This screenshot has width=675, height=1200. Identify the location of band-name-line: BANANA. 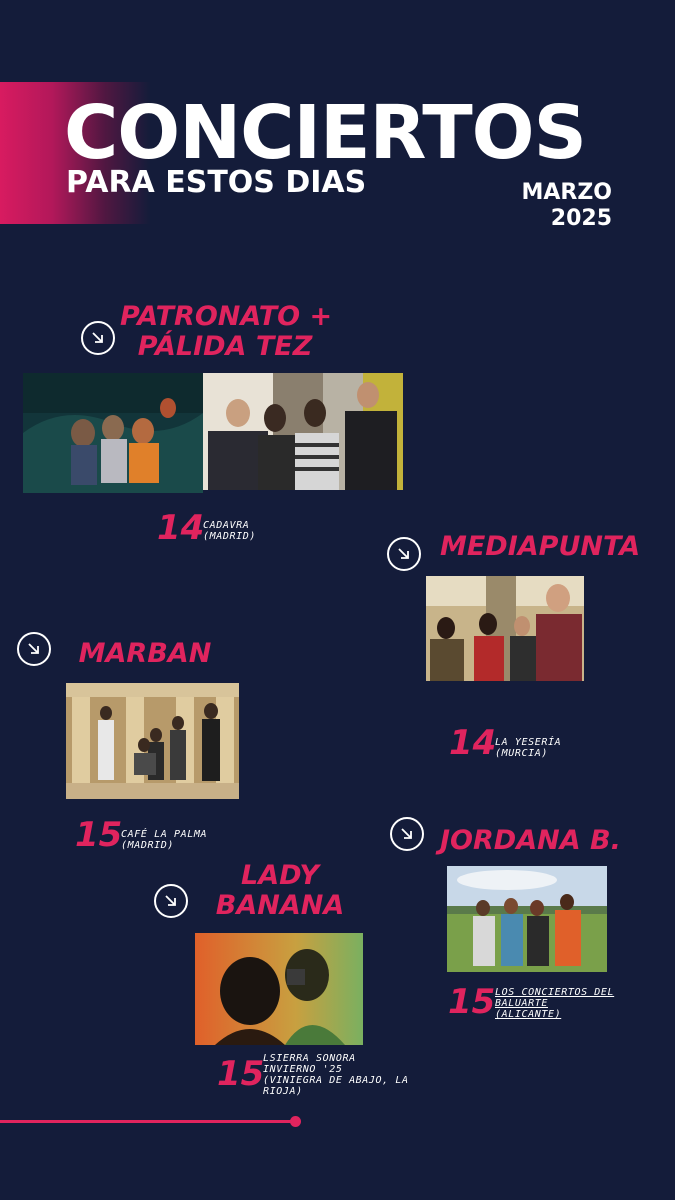
(280, 905).